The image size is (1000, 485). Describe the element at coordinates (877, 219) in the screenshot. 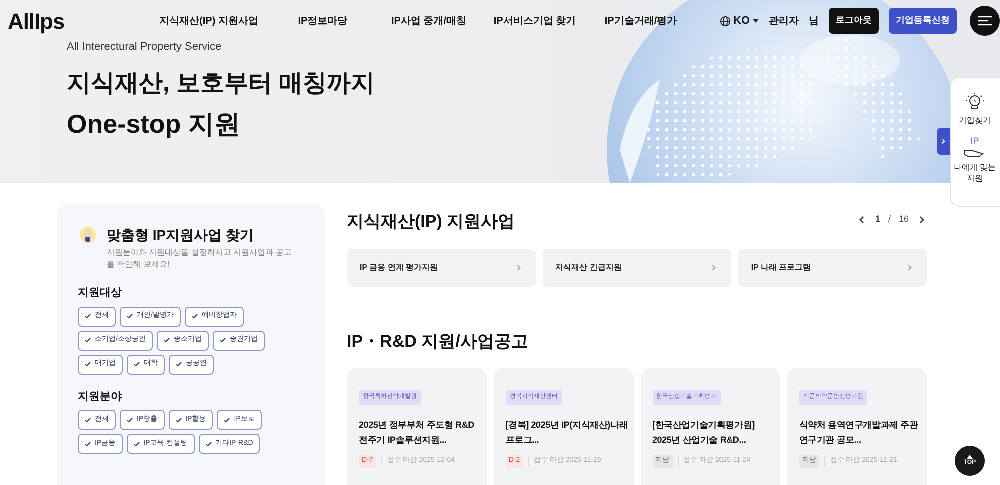

I see `current-page: 1` at that location.